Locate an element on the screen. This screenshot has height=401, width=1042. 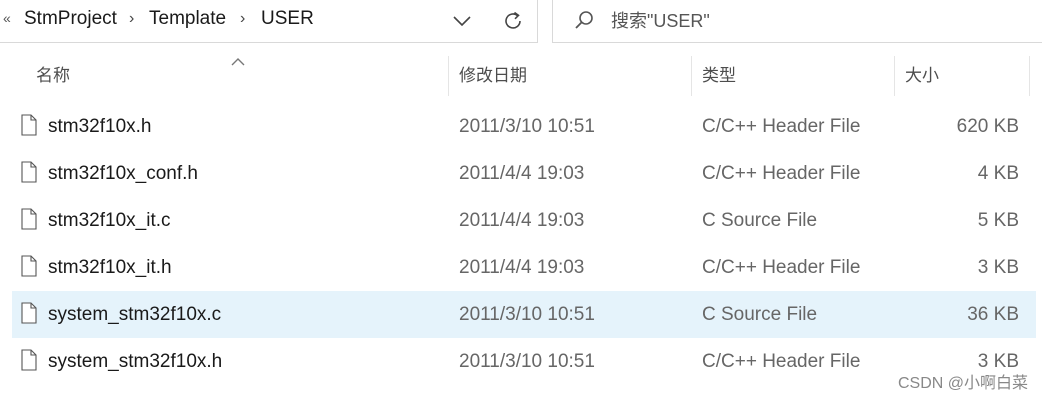
file-size: 3 KB is located at coordinates (998, 267).